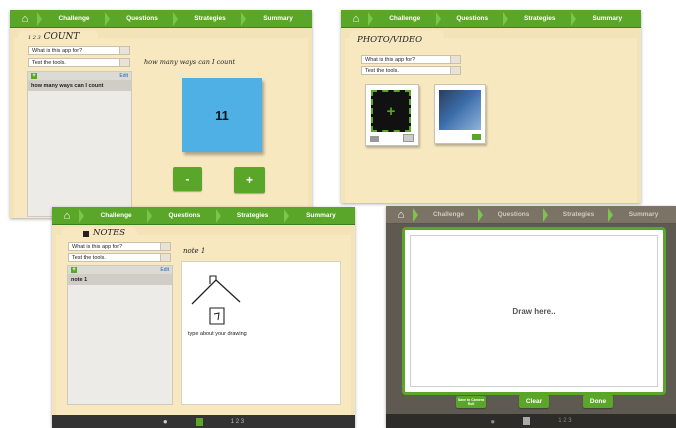 Image resolution: width=676 pixels, height=428 pixels. Describe the element at coordinates (74, 270) in the screenshot. I see `add-note-button: +` at that location.